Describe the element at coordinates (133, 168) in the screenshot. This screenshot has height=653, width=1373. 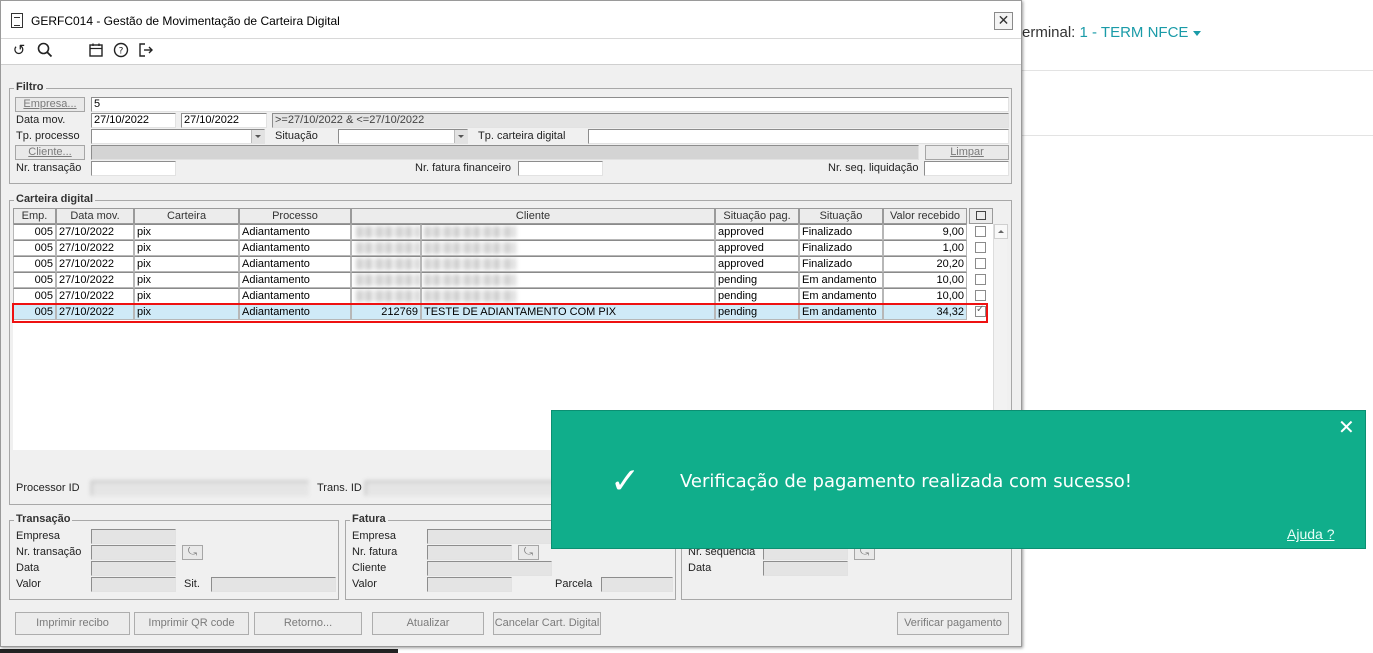
I see `nr-transacao-field` at that location.